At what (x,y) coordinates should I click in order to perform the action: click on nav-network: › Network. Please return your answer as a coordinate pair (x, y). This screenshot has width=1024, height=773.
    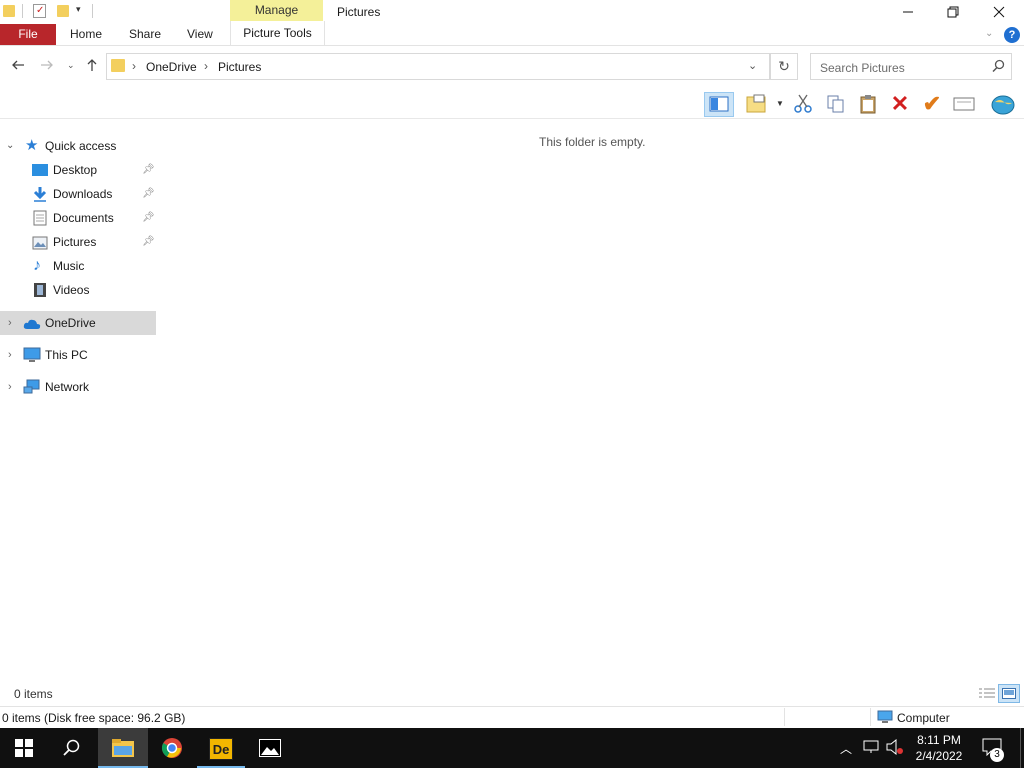
    Looking at the image, I should click on (78, 387).